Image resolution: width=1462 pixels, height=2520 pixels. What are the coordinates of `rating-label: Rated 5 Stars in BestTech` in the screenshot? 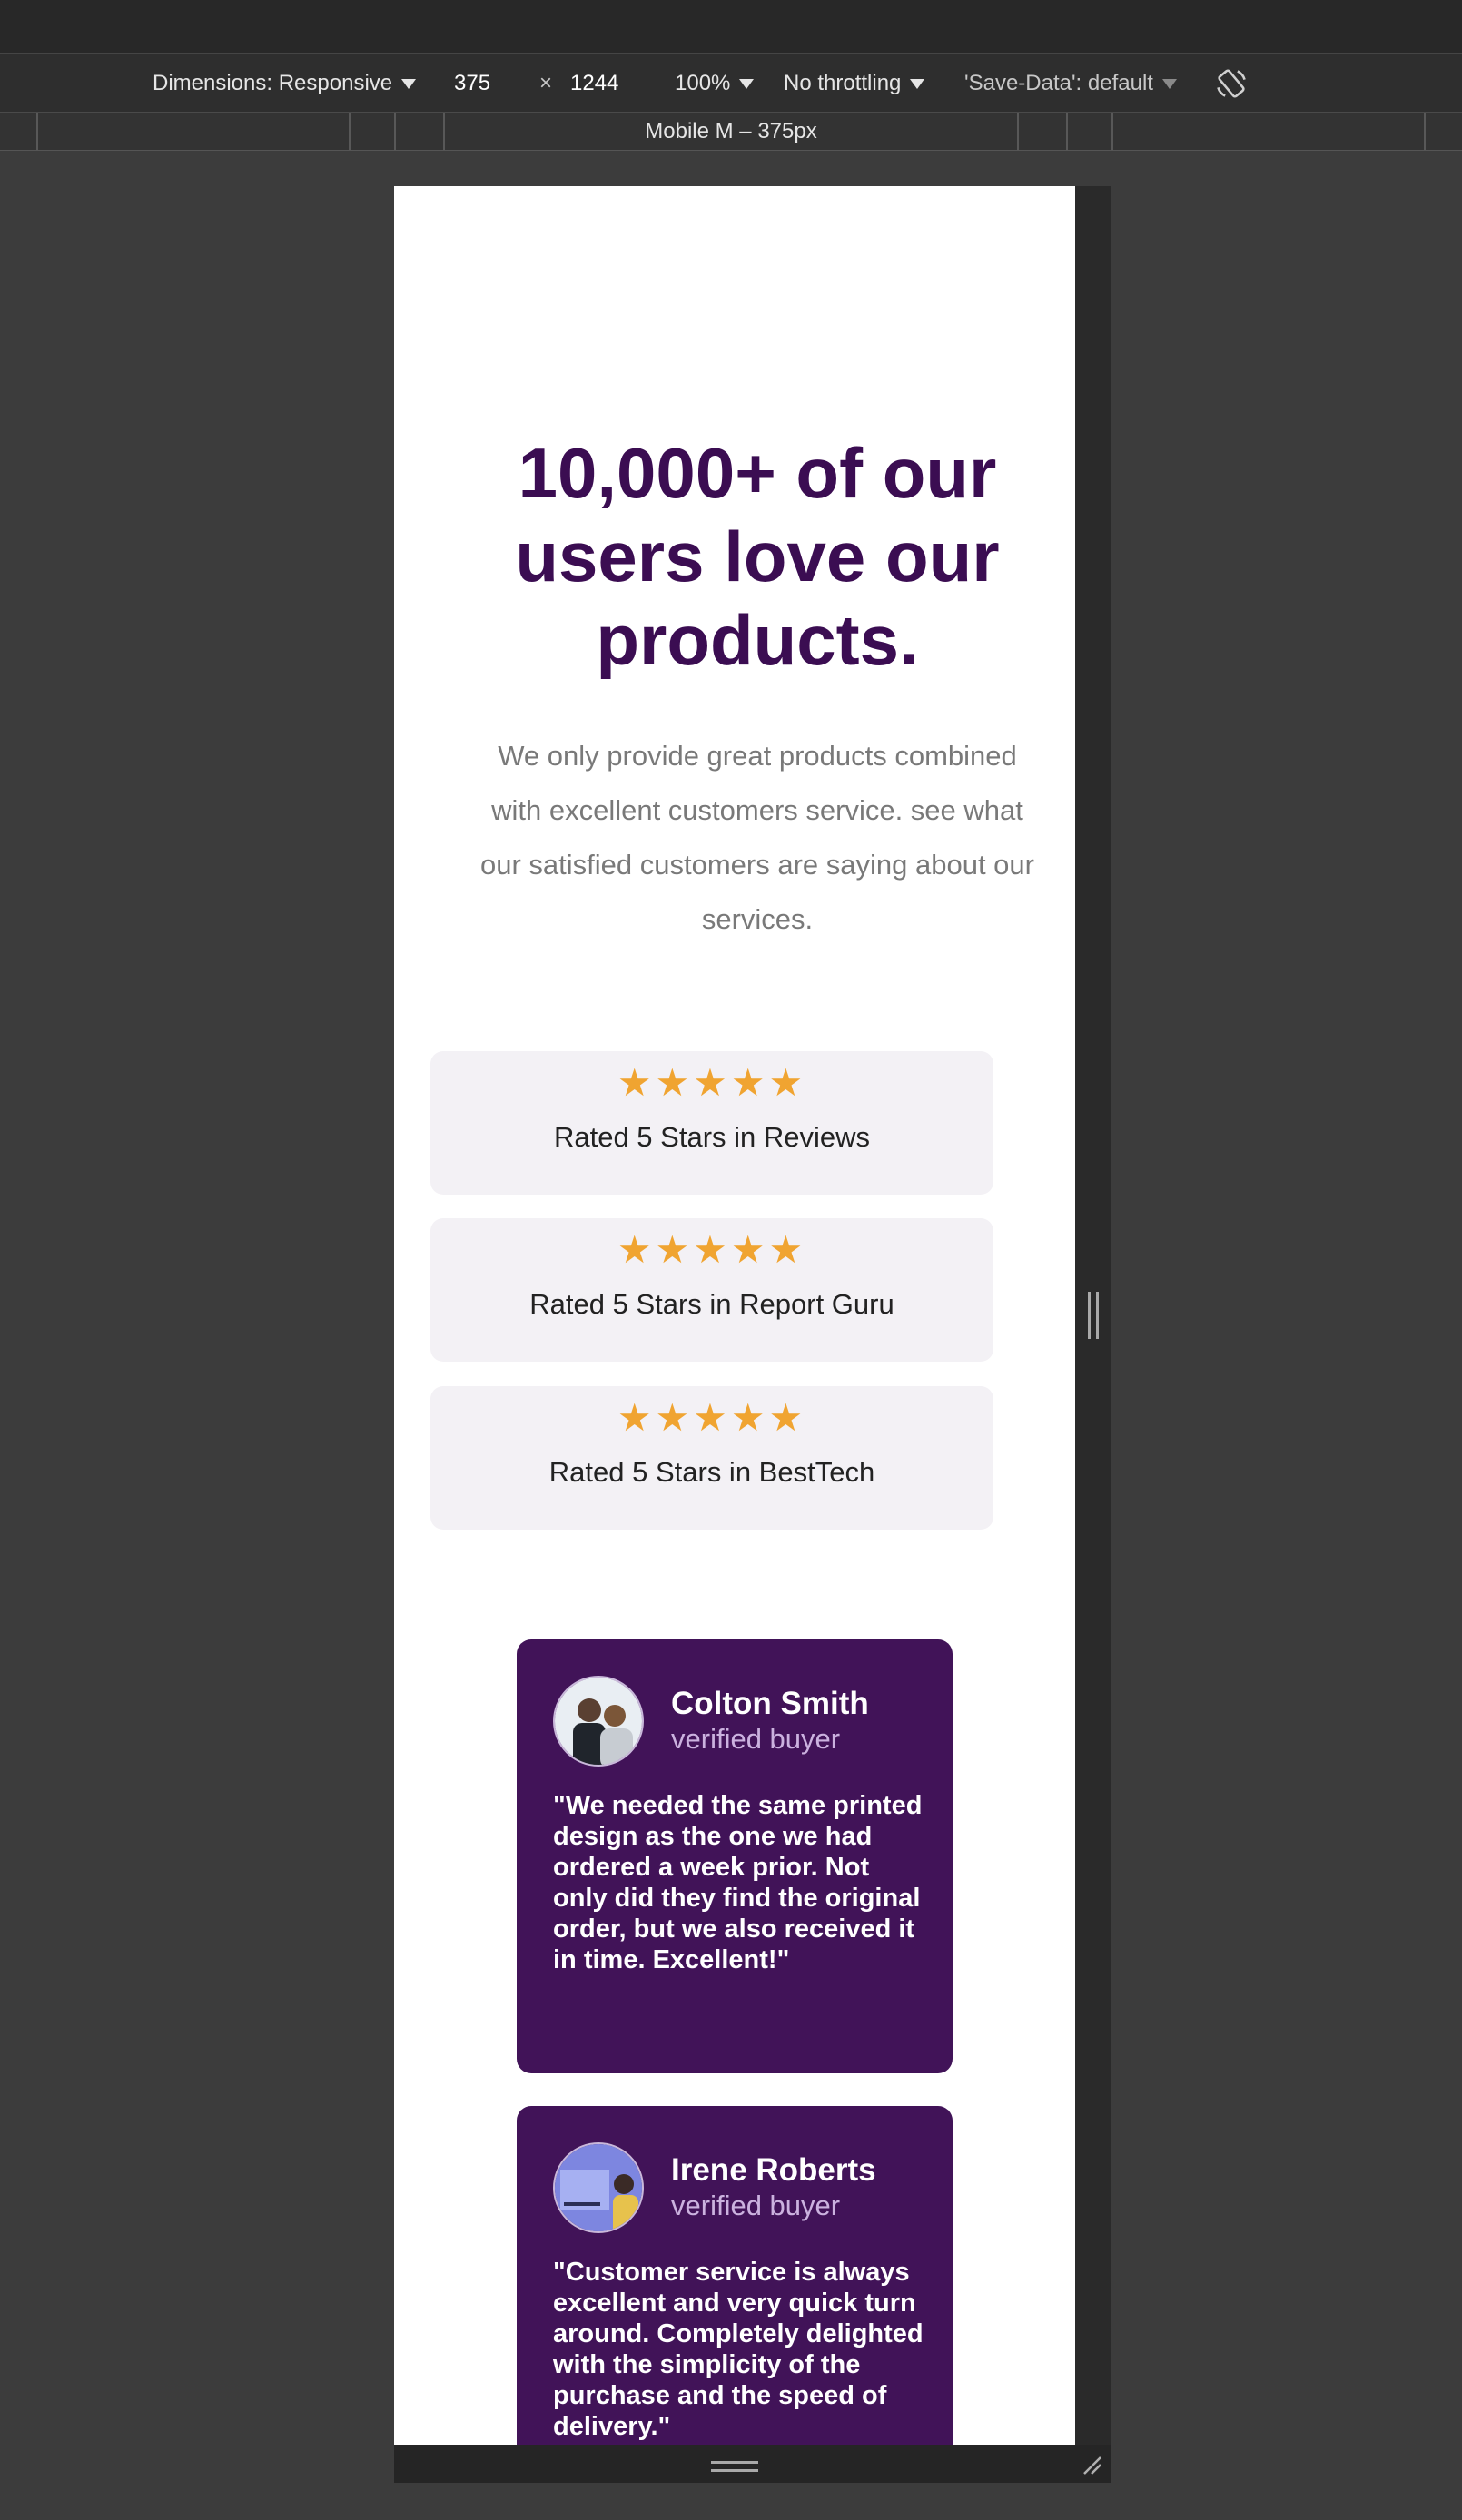 It's located at (711, 1472).